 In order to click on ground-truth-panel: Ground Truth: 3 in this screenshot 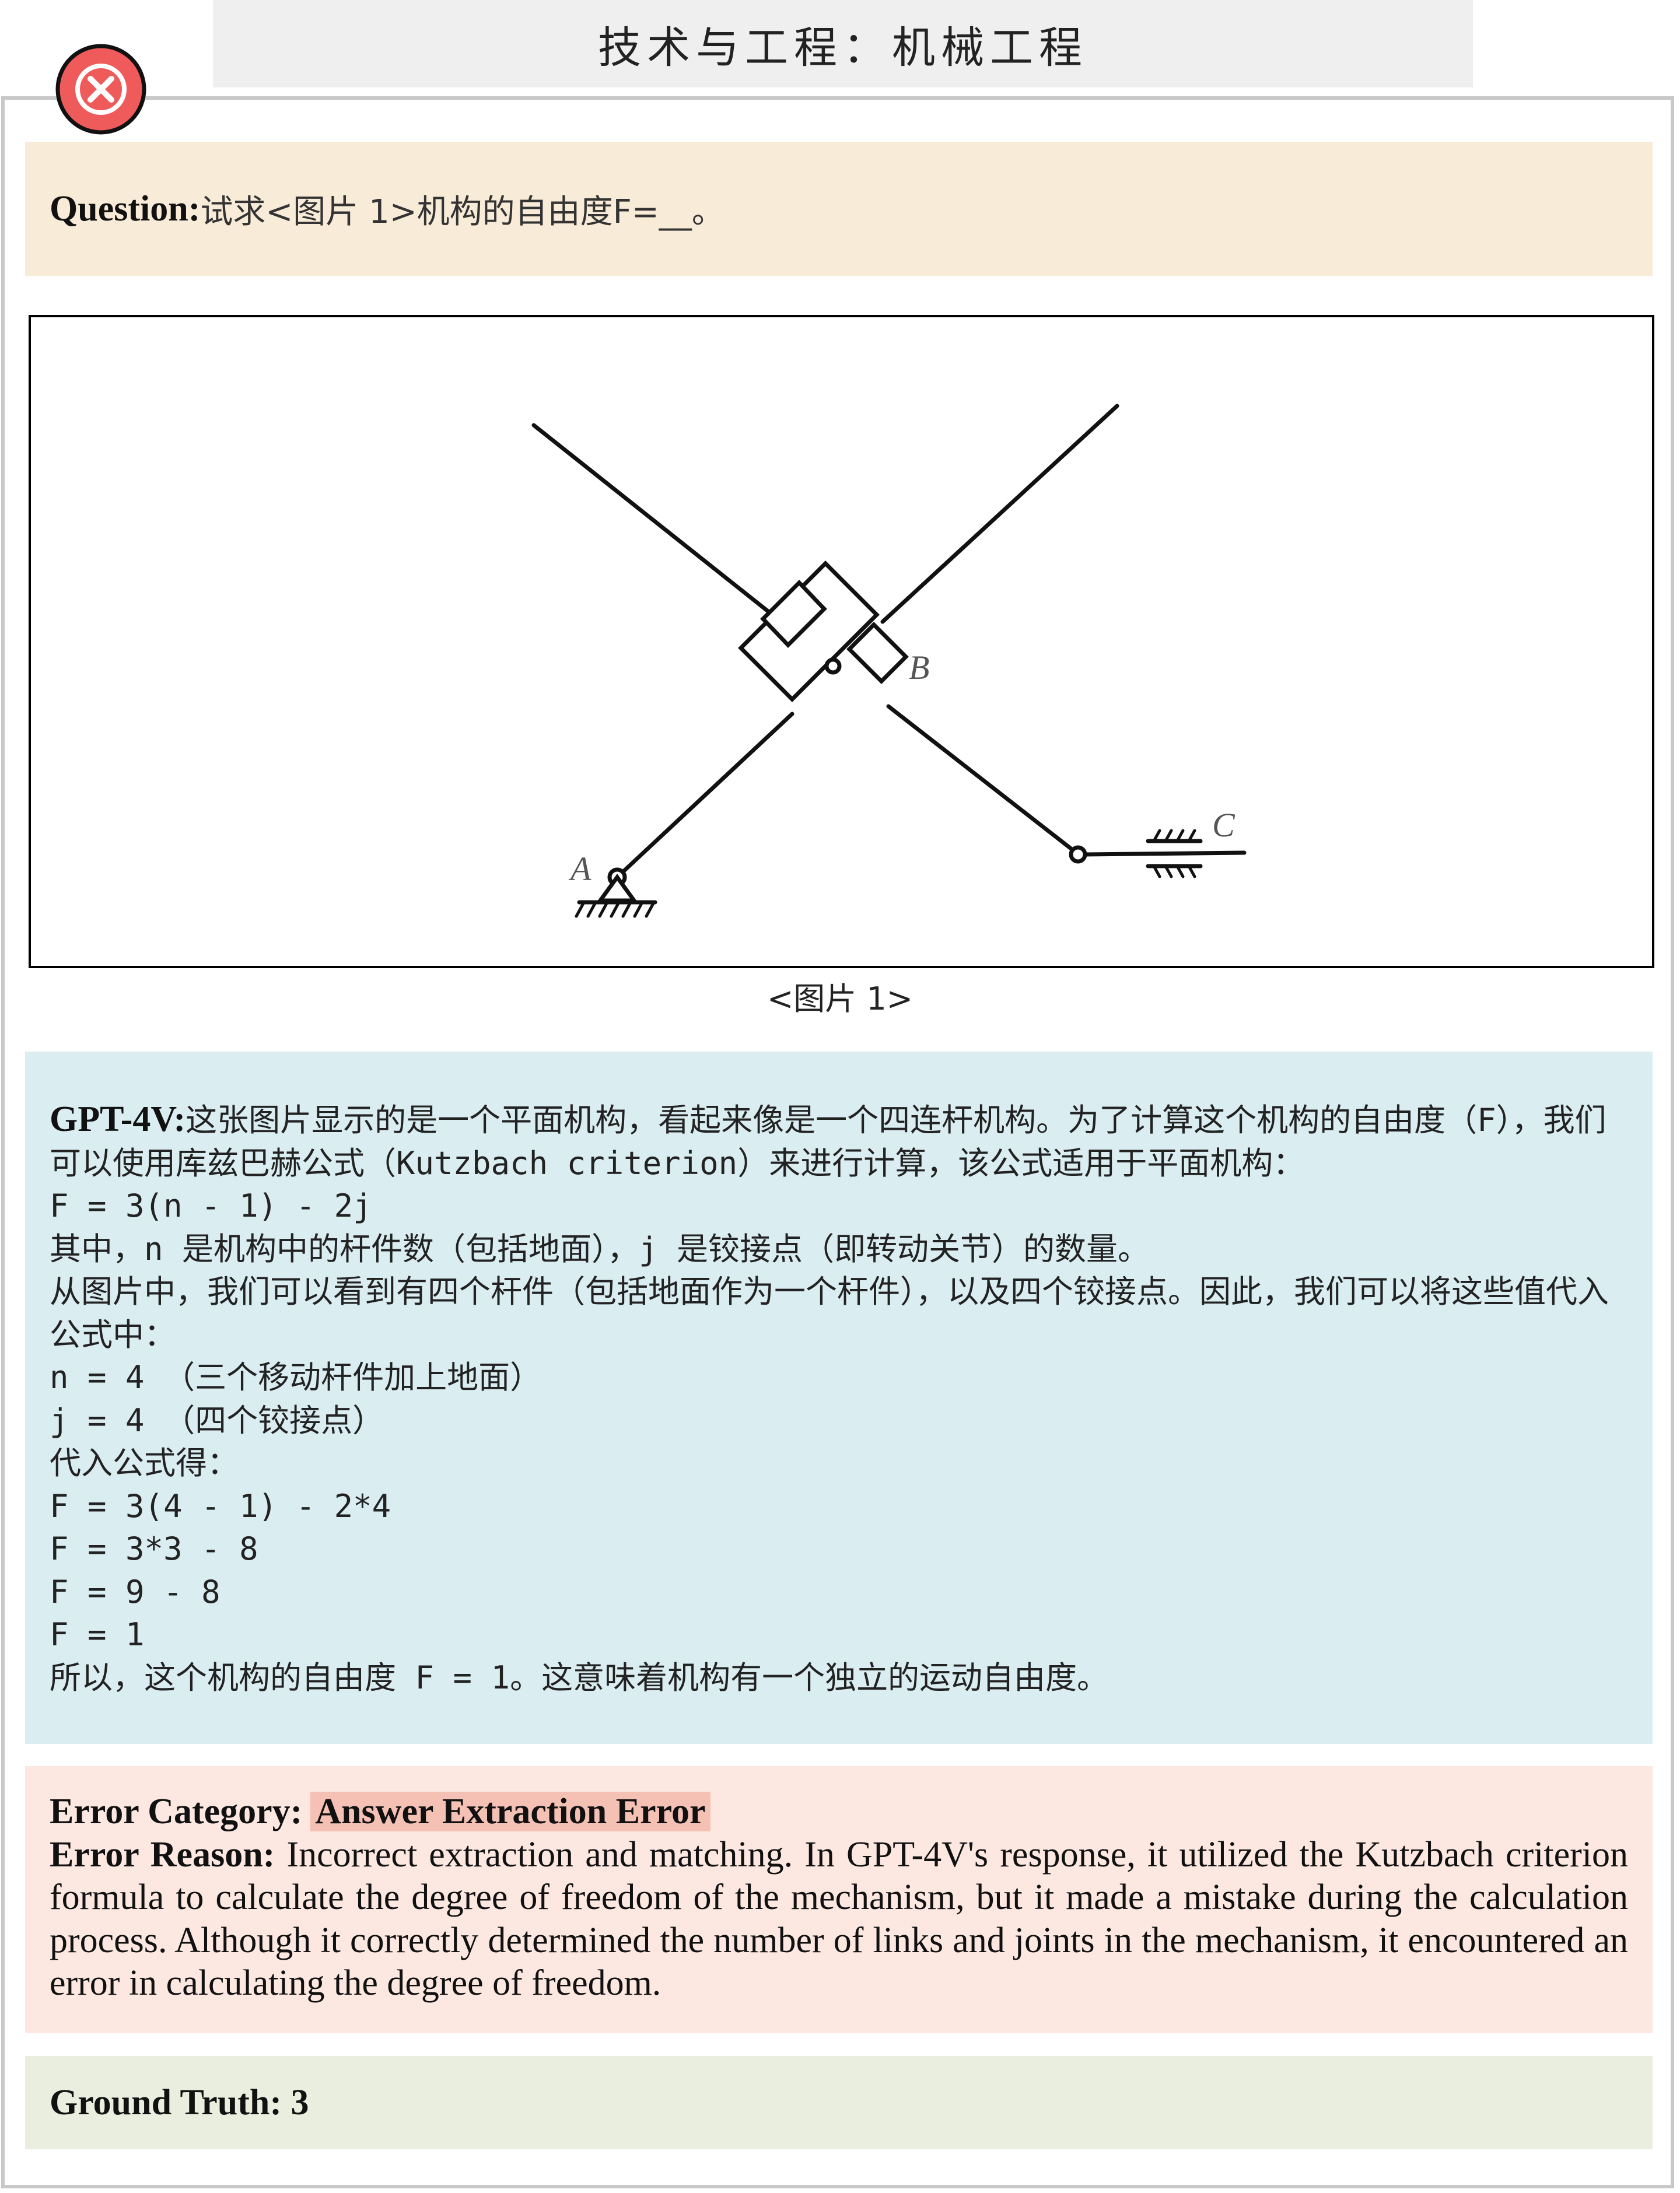, I will do `click(839, 2102)`.